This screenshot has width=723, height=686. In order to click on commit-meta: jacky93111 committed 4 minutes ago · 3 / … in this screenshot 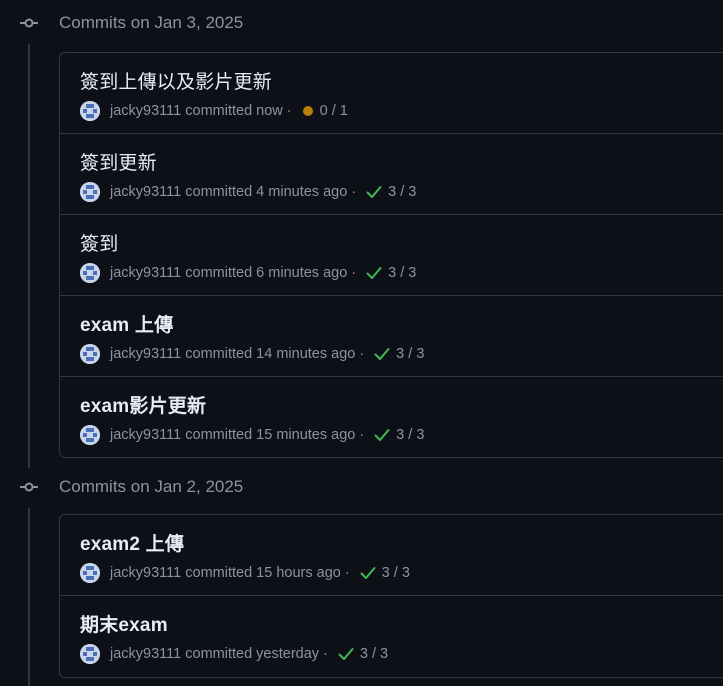, I will do `click(248, 192)`.